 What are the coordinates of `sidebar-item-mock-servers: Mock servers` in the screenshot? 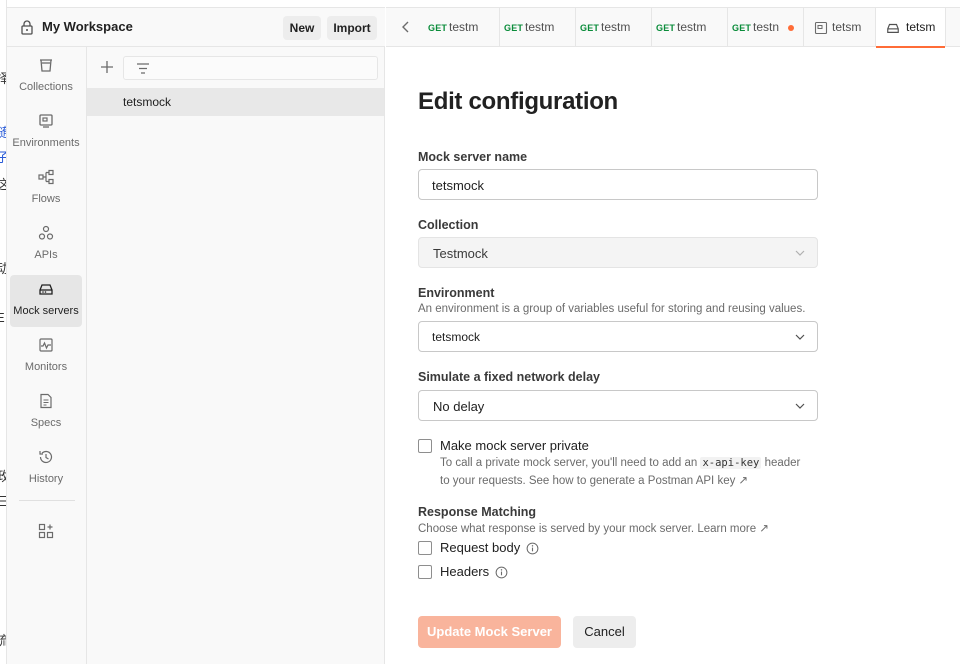 It's located at (46, 301).